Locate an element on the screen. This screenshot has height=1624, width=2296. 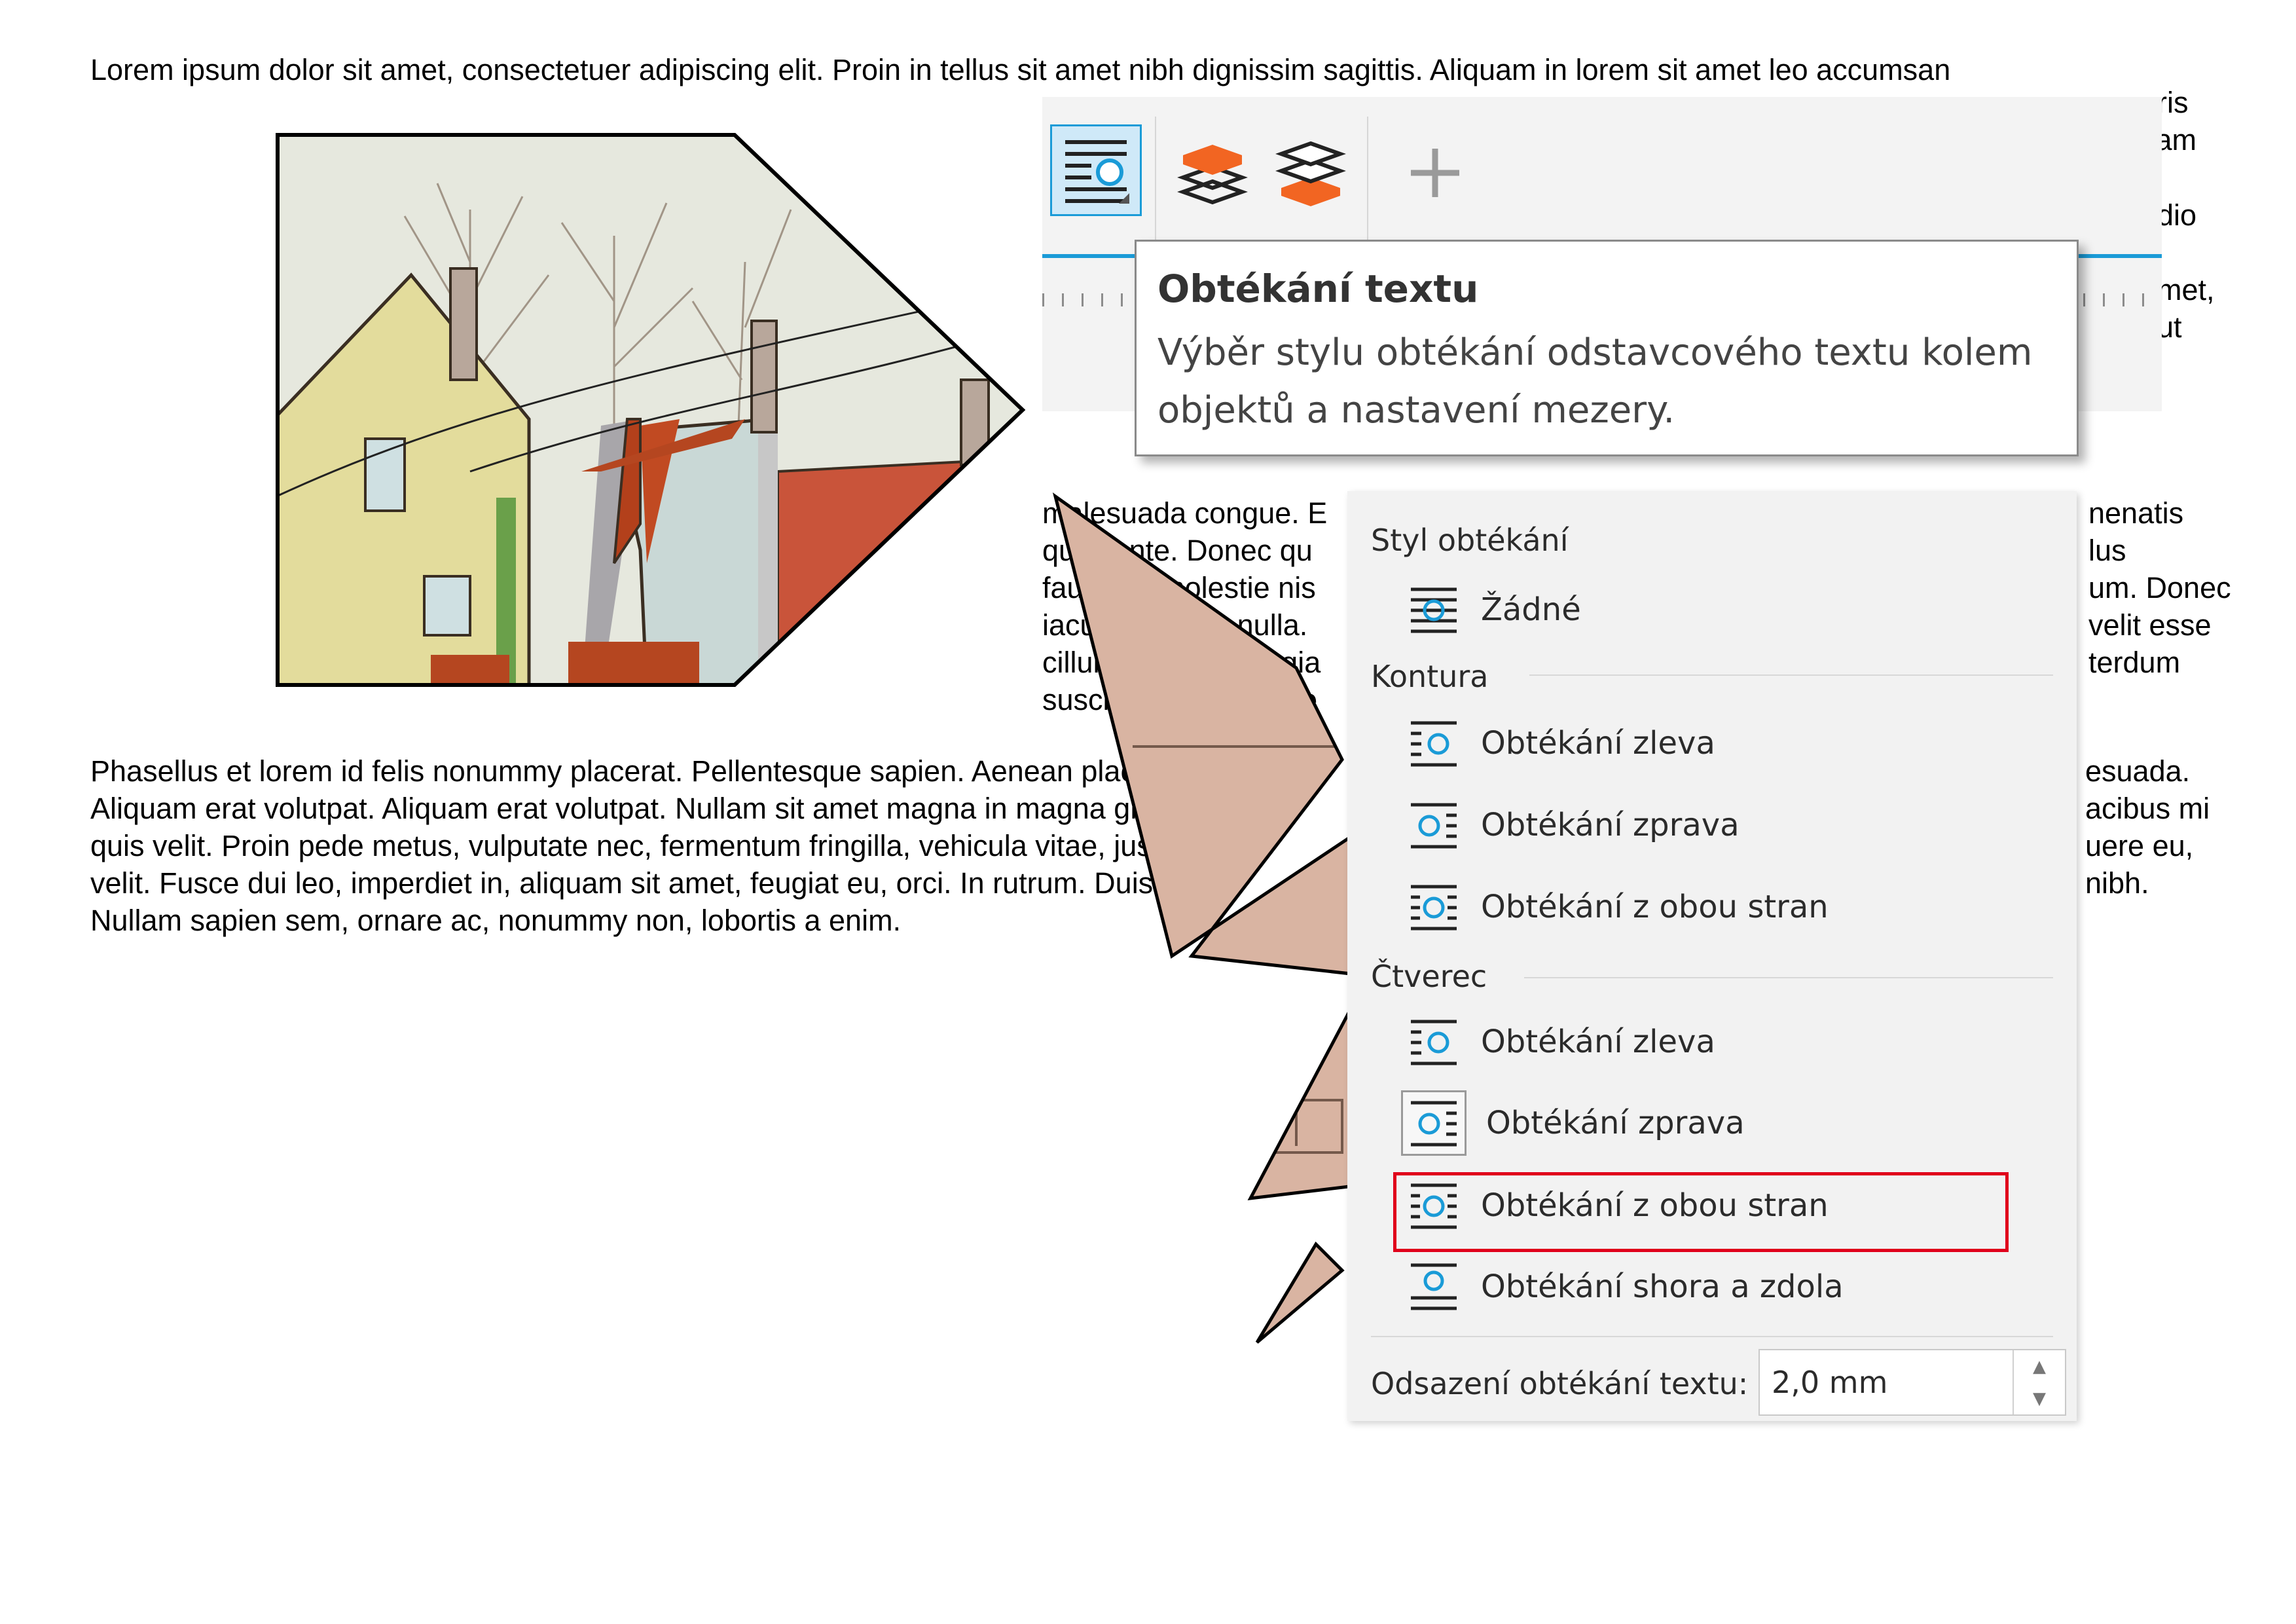
menu-item-label: Obtékání z obou stran is located at coordinates (1655, 907).